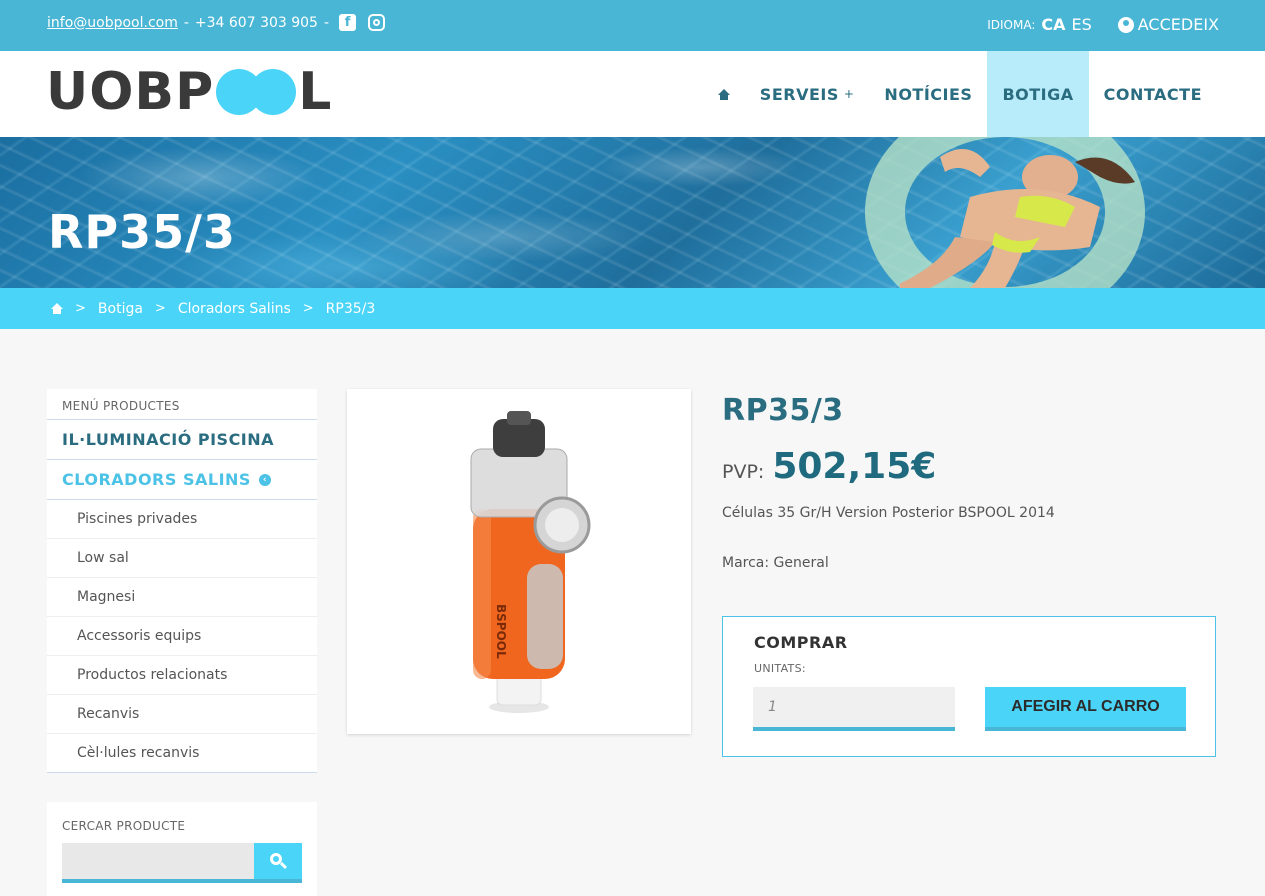 The width and height of the screenshot is (1265, 896). What do you see at coordinates (632, 308) in the screenshot?
I see `breadcrumb: > Botiga > Cloradors Salins > RP35/3` at bounding box center [632, 308].